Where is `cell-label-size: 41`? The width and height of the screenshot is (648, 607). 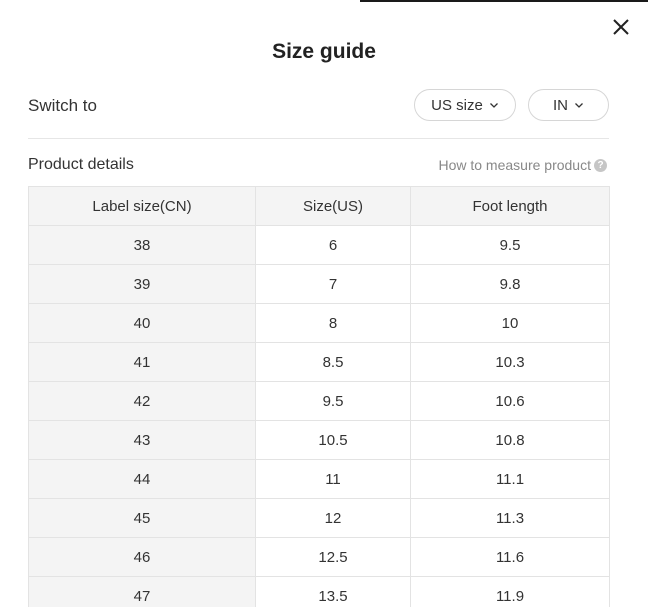 cell-label-size: 41 is located at coordinates (142, 362).